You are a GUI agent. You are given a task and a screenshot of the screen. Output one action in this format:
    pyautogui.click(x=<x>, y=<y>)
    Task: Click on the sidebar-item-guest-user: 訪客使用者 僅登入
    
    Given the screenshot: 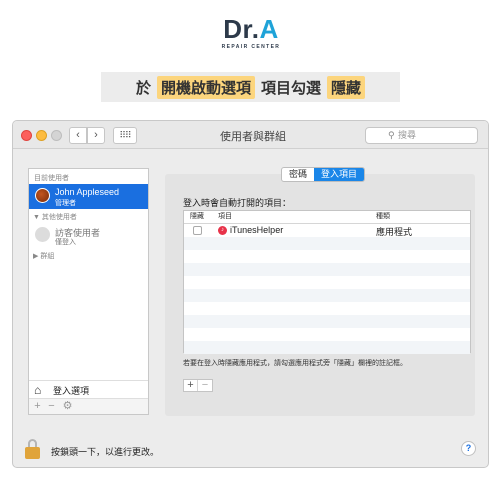 What is the action you would take?
    pyautogui.click(x=88, y=235)
    